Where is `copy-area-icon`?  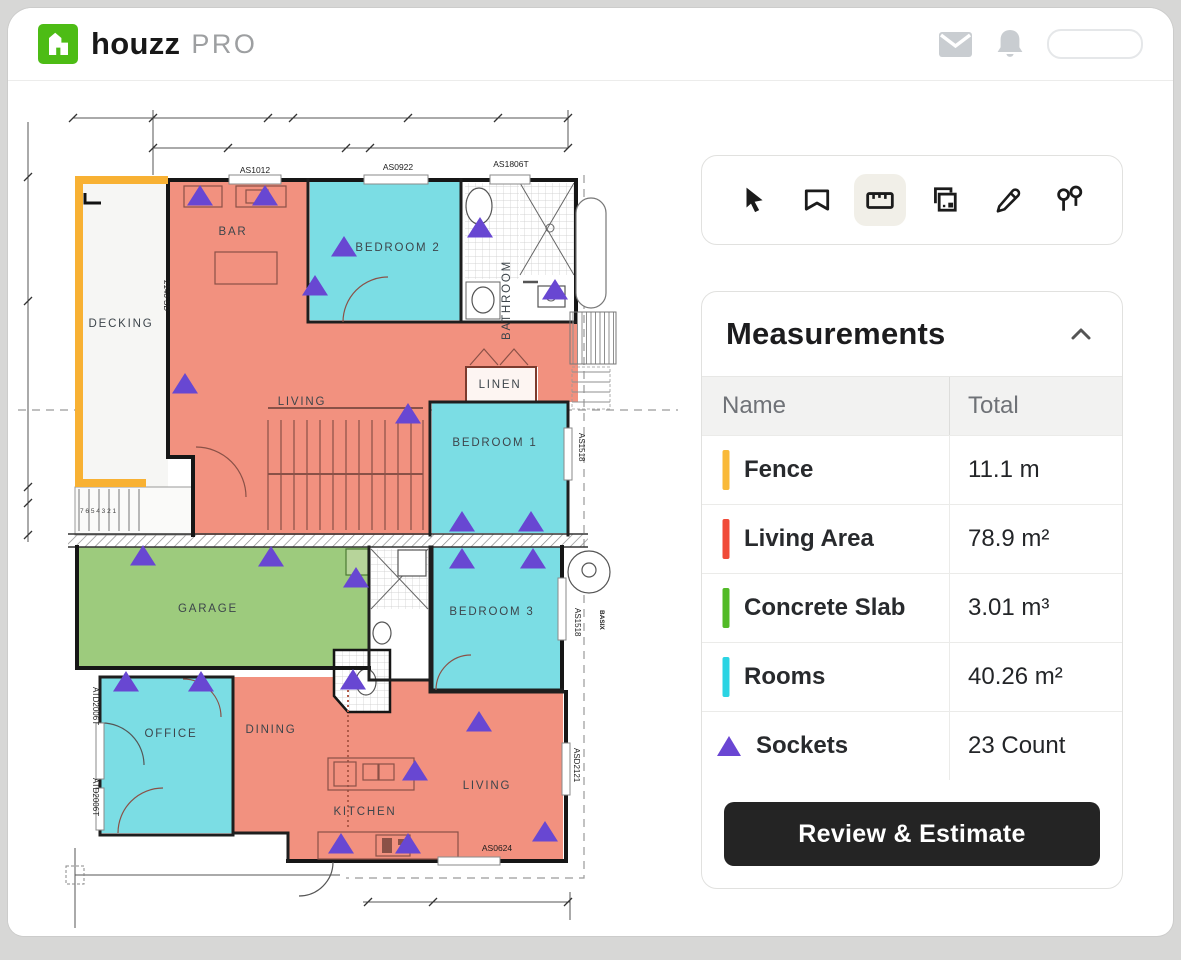 copy-area-icon is located at coordinates (945, 199).